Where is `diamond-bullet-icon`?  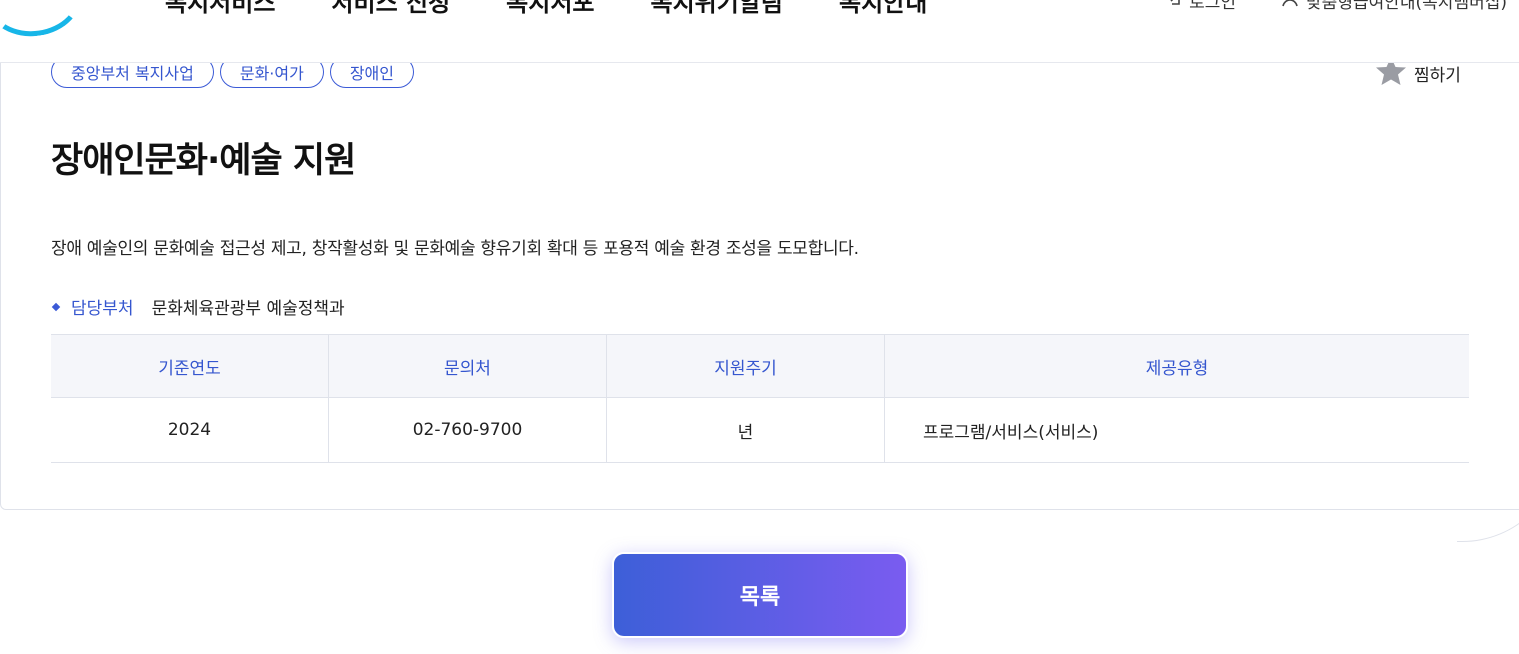
diamond-bullet-icon is located at coordinates (56, 306).